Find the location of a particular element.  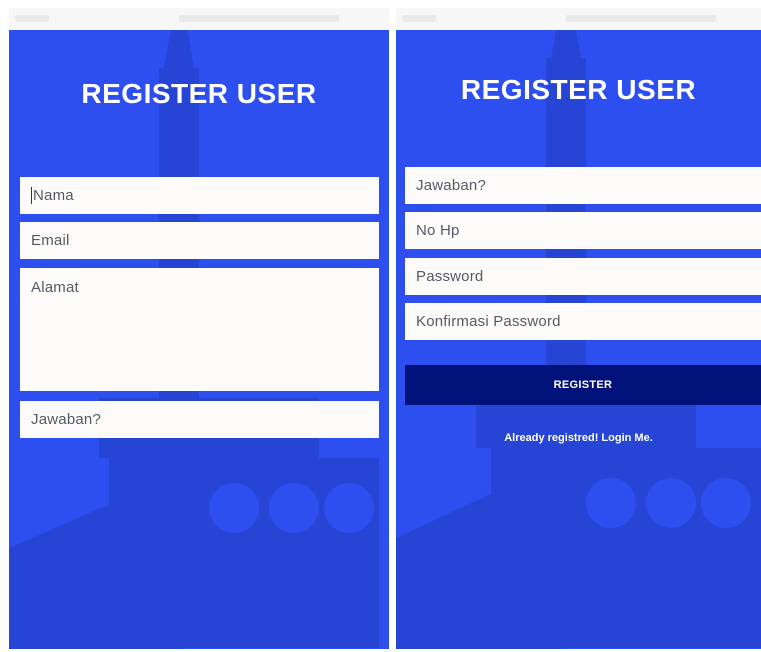

login-link: Already registred! Login Me. is located at coordinates (578, 438).